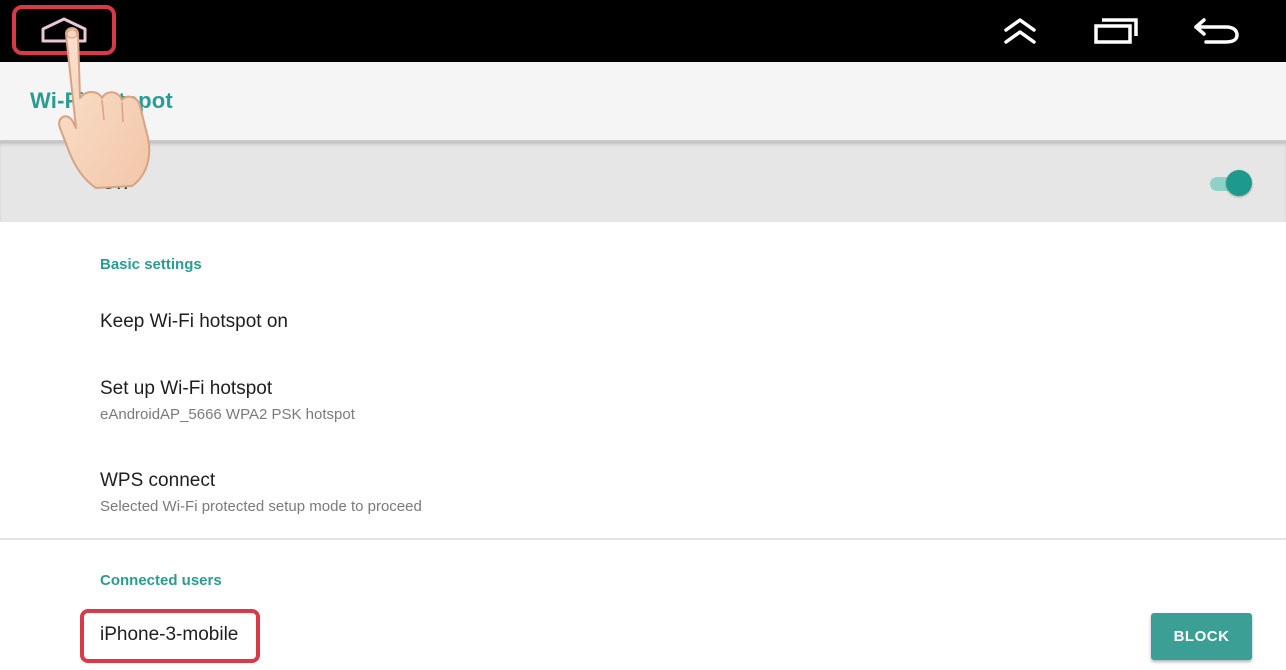  I want to click on recents-button, so click(1116, 31).